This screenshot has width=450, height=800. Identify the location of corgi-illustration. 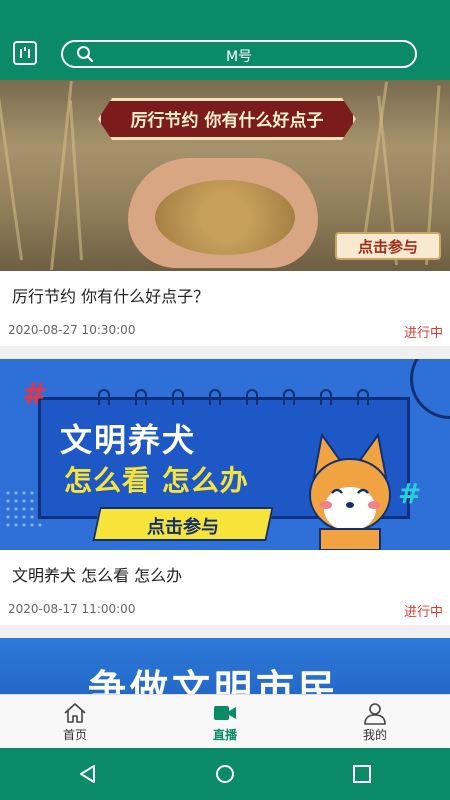
(350, 491).